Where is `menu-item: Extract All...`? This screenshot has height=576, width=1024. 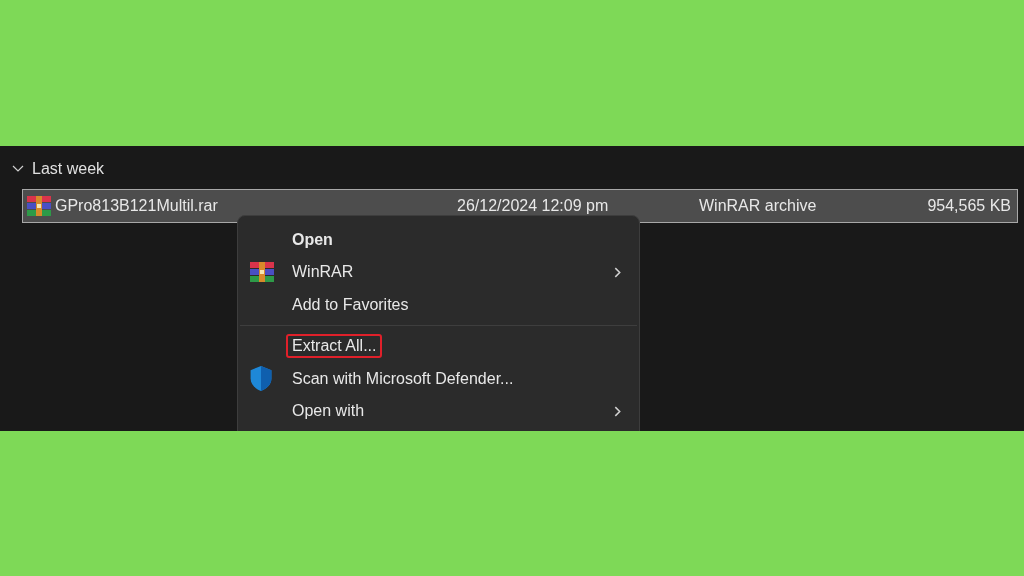 menu-item: Extract All... is located at coordinates (334, 346).